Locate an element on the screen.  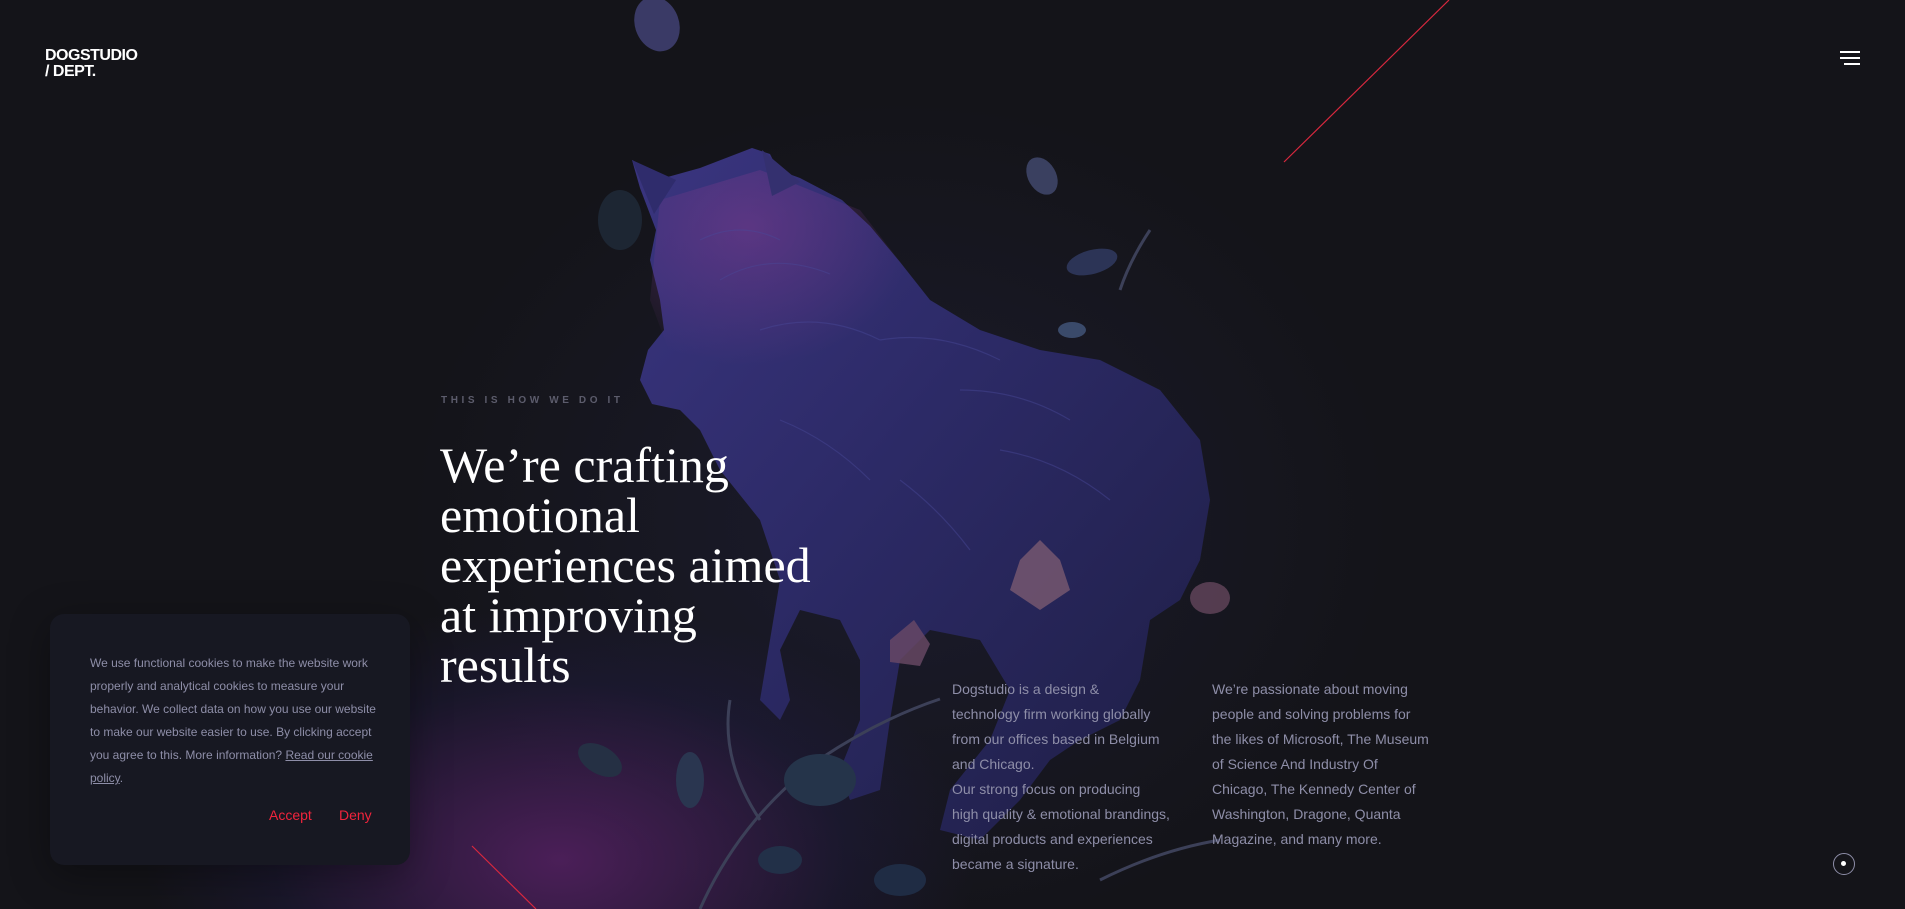
headline-line: experiences aimed is located at coordinates (625, 565).